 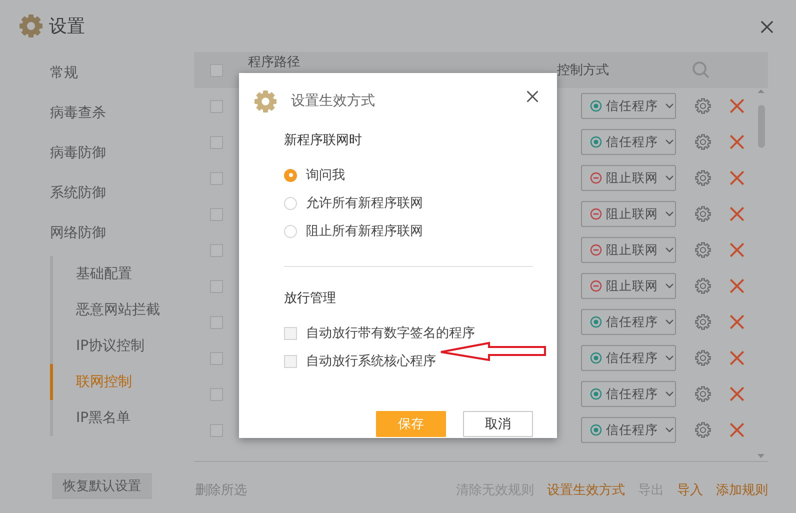 I want to click on select-all-checkbox, so click(x=216, y=70).